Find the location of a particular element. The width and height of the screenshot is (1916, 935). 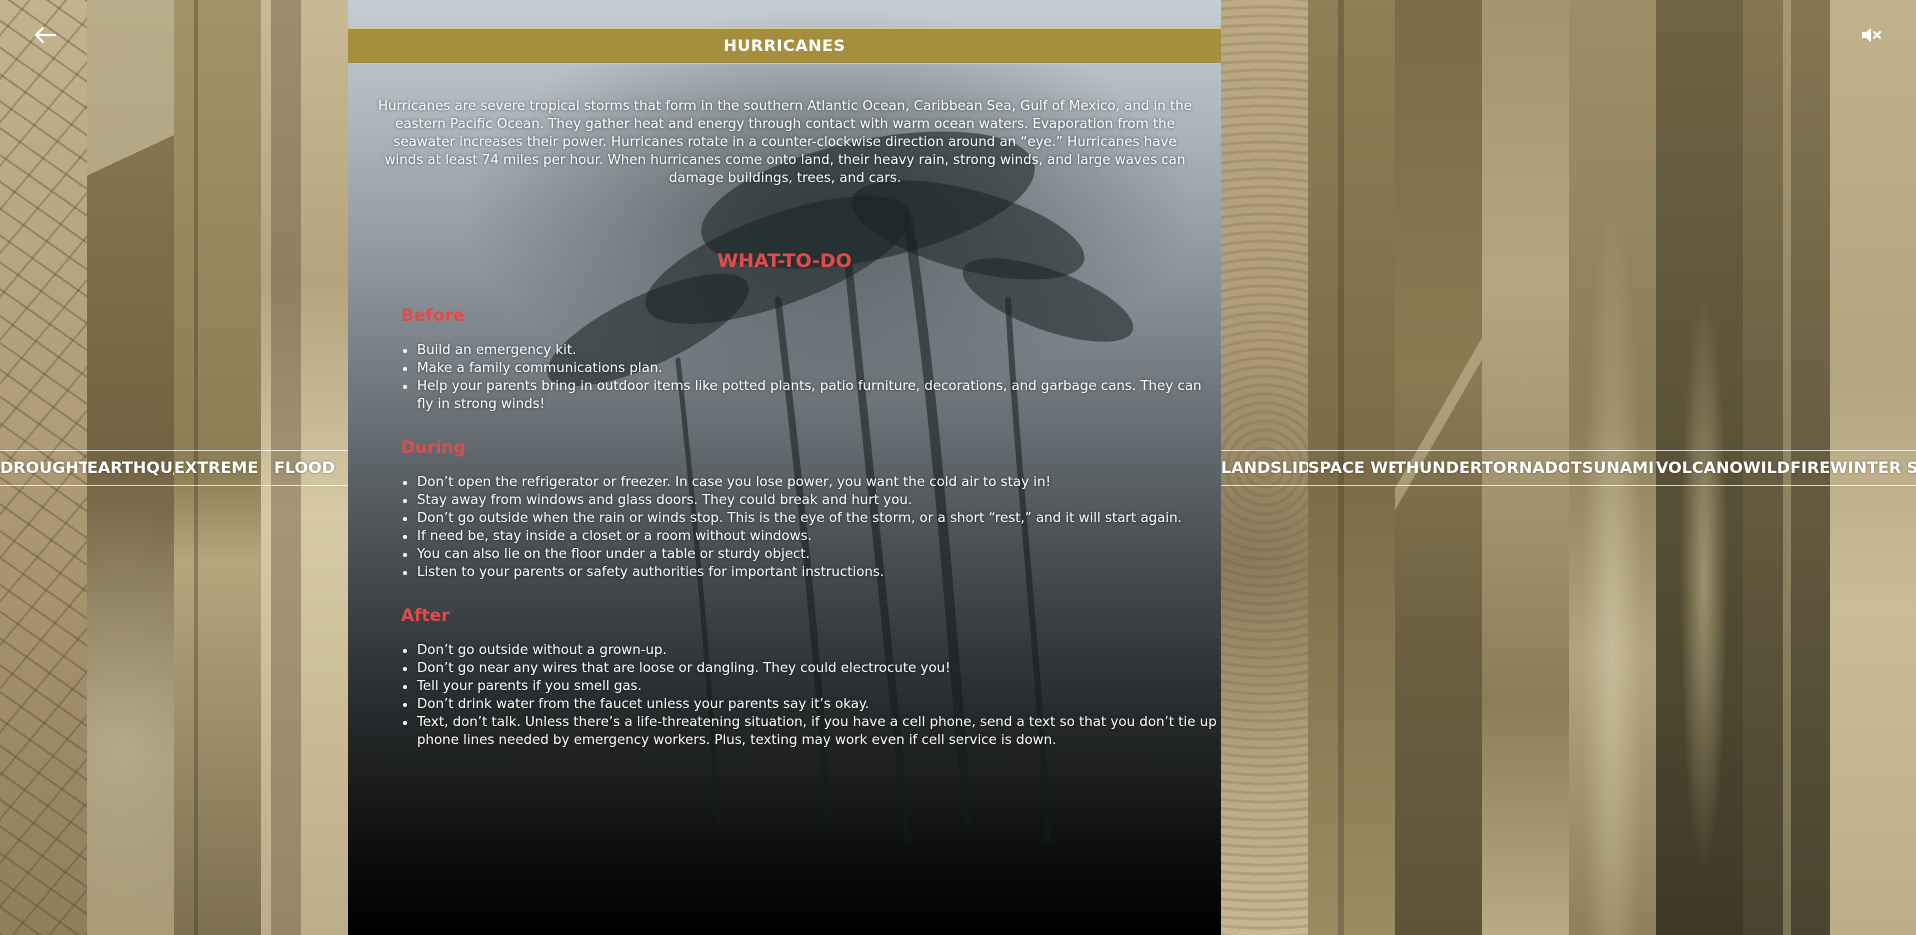

list-item: Make a family communications plan. is located at coordinates (817, 369).